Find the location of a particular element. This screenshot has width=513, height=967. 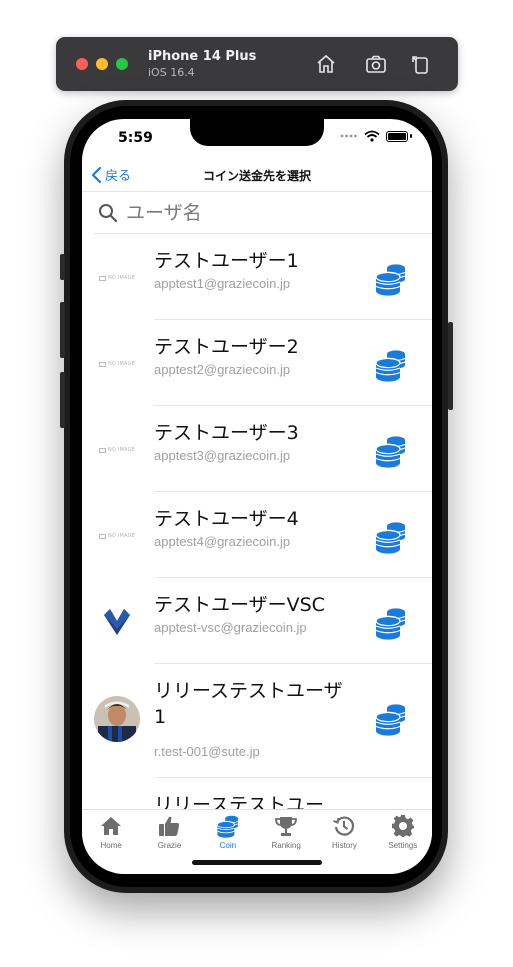

rotate-icon is located at coordinates (420, 64).